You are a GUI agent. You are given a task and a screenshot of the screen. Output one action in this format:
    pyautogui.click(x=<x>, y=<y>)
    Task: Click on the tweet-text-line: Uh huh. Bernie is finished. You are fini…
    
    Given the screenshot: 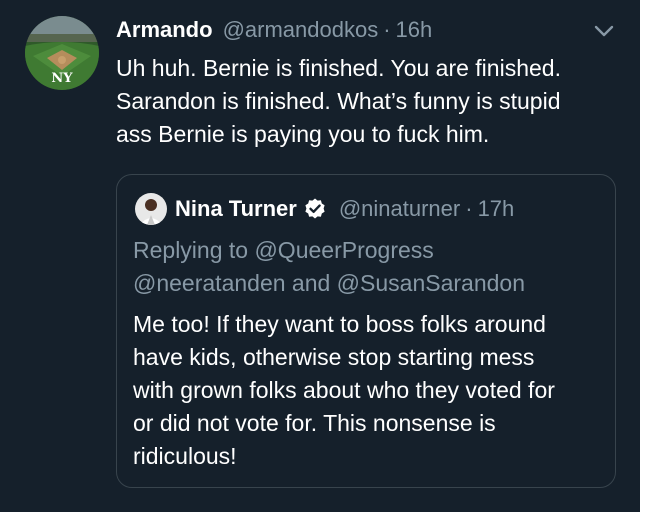 What is the action you would take?
    pyautogui.click(x=338, y=68)
    